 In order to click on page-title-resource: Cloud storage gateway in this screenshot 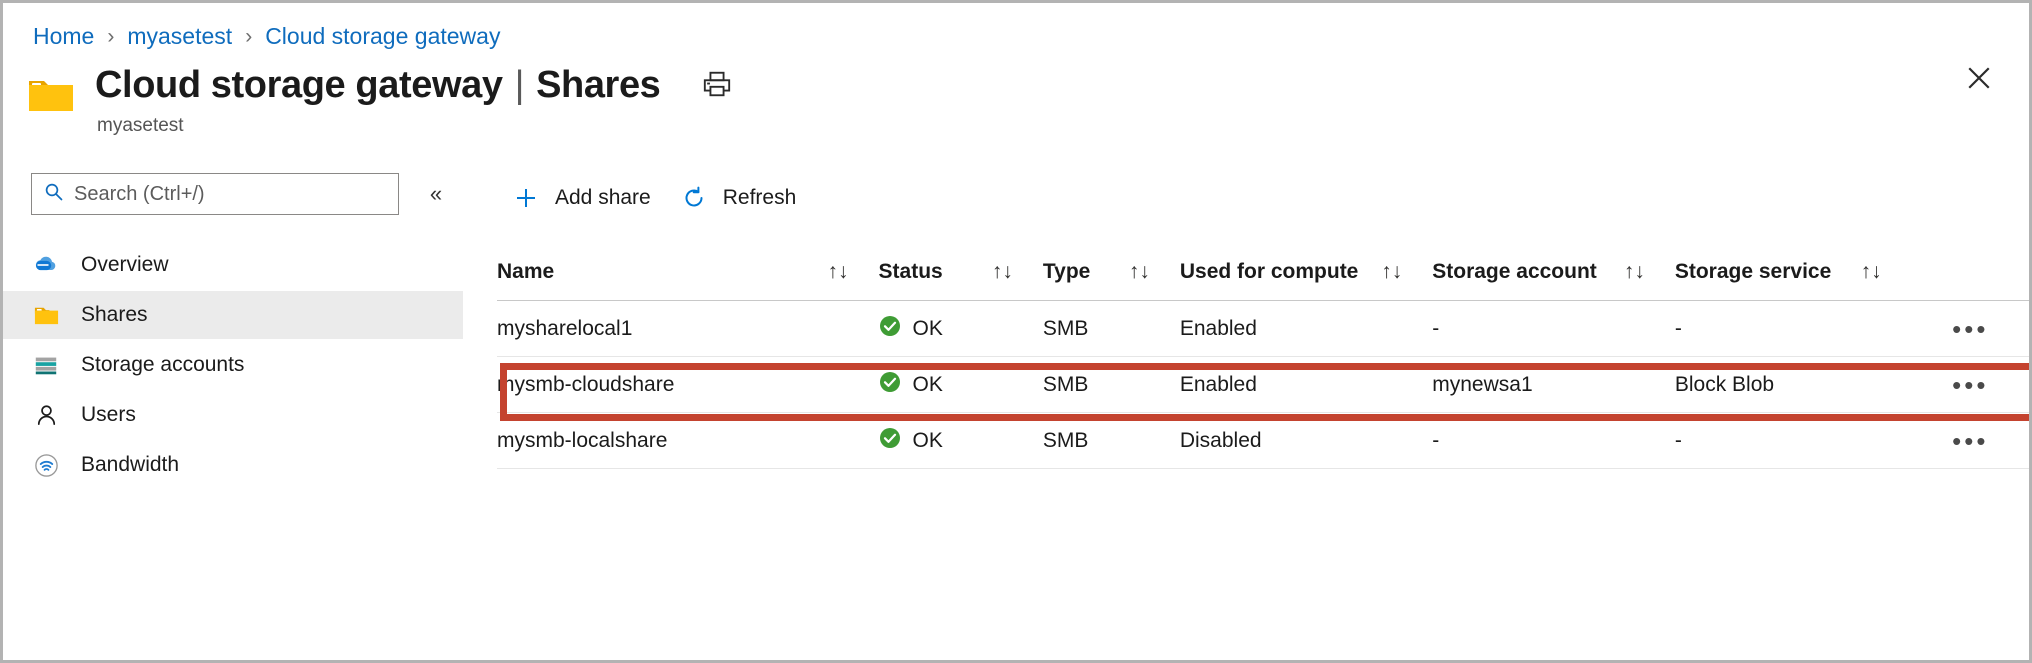, I will do `click(299, 85)`.